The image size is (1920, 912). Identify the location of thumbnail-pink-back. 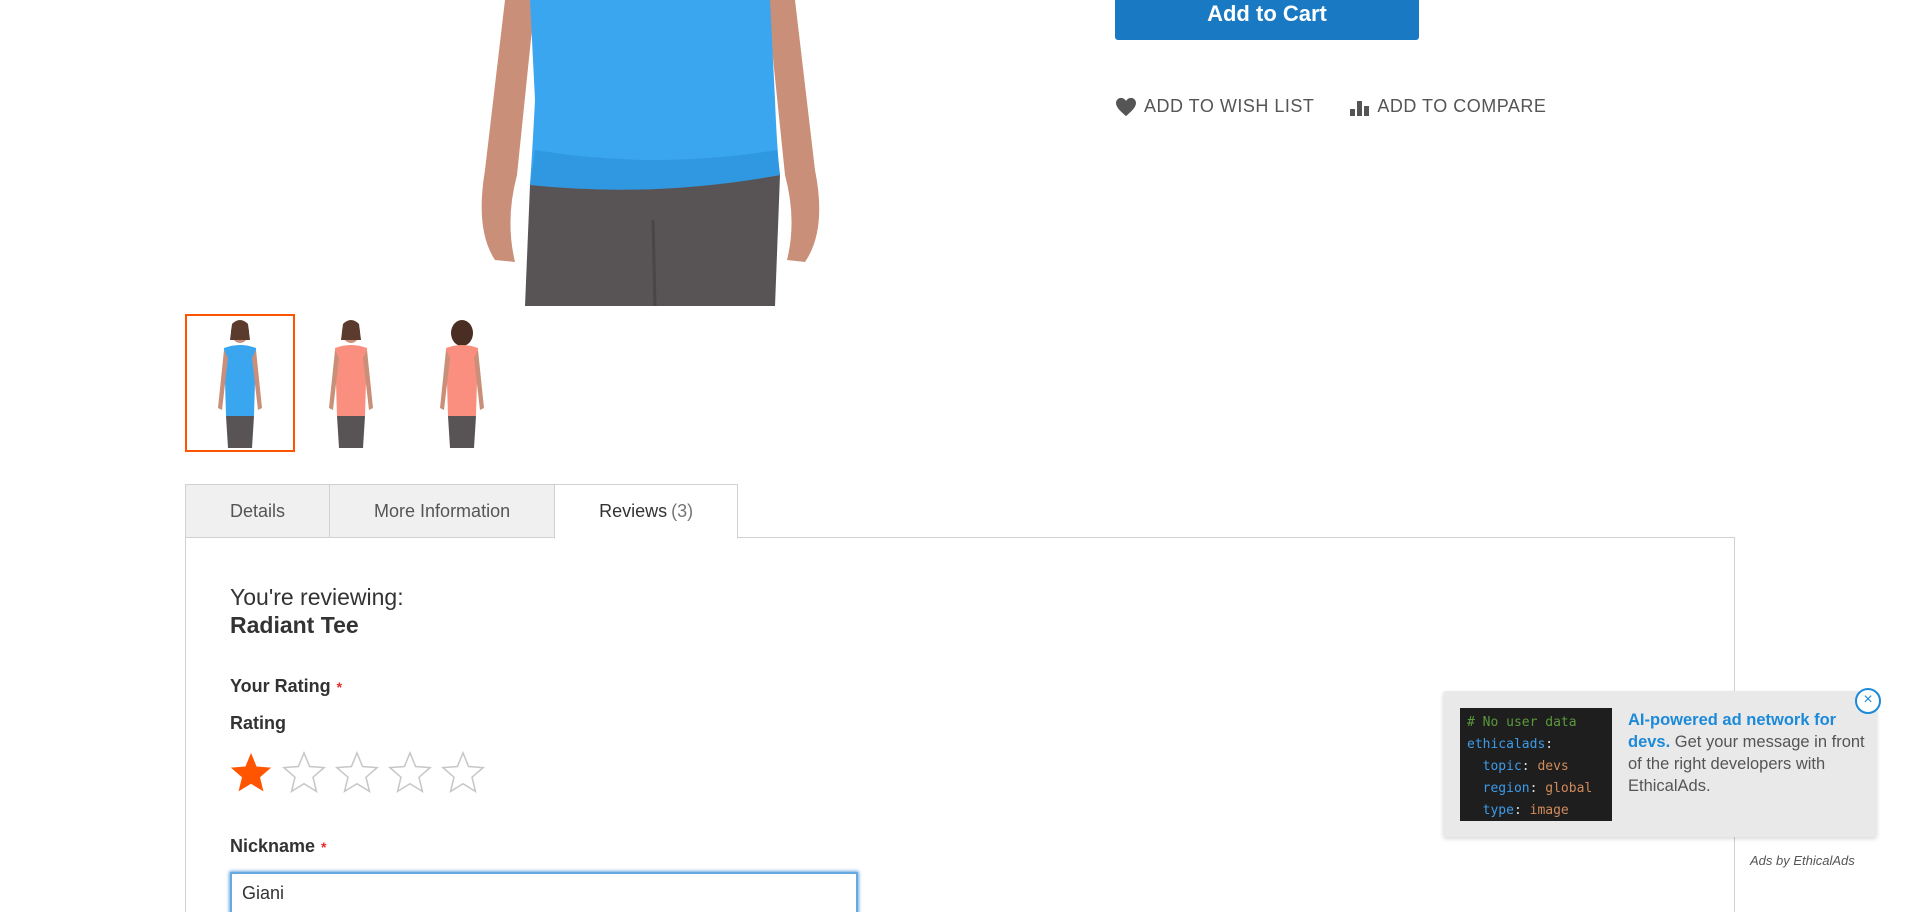
(462, 383).